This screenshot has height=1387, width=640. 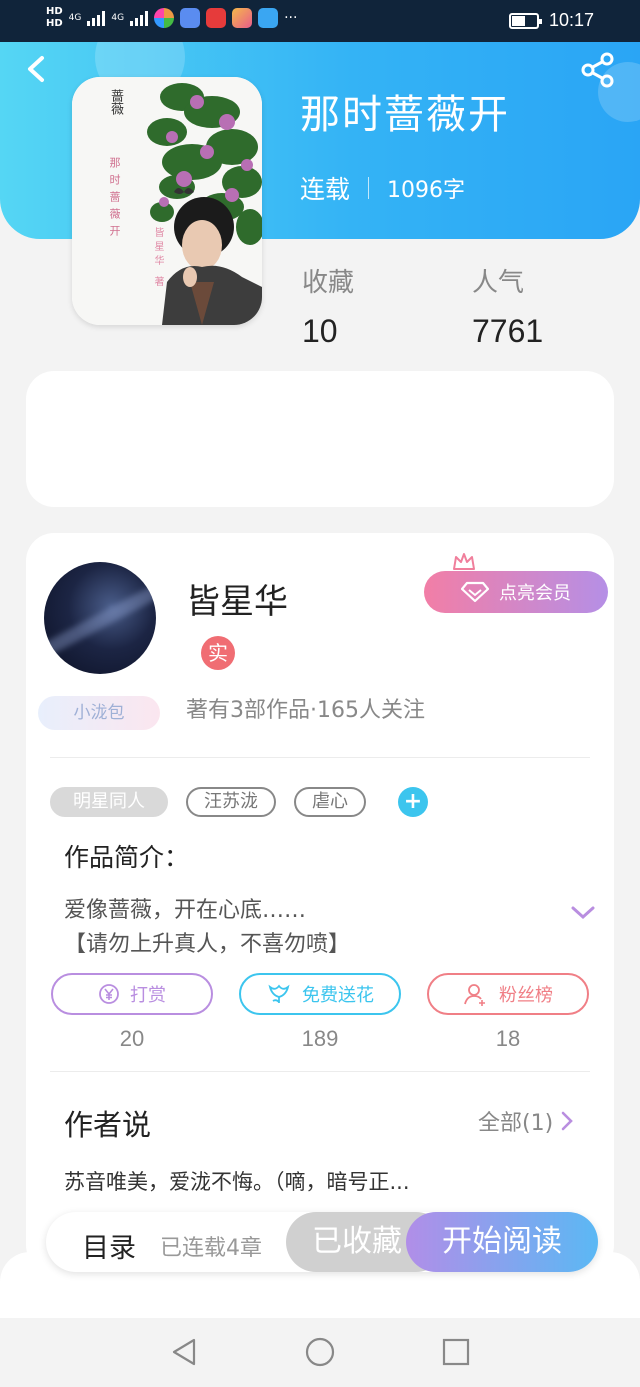 I want to click on tag-0: 明星同人, so click(x=109, y=802).